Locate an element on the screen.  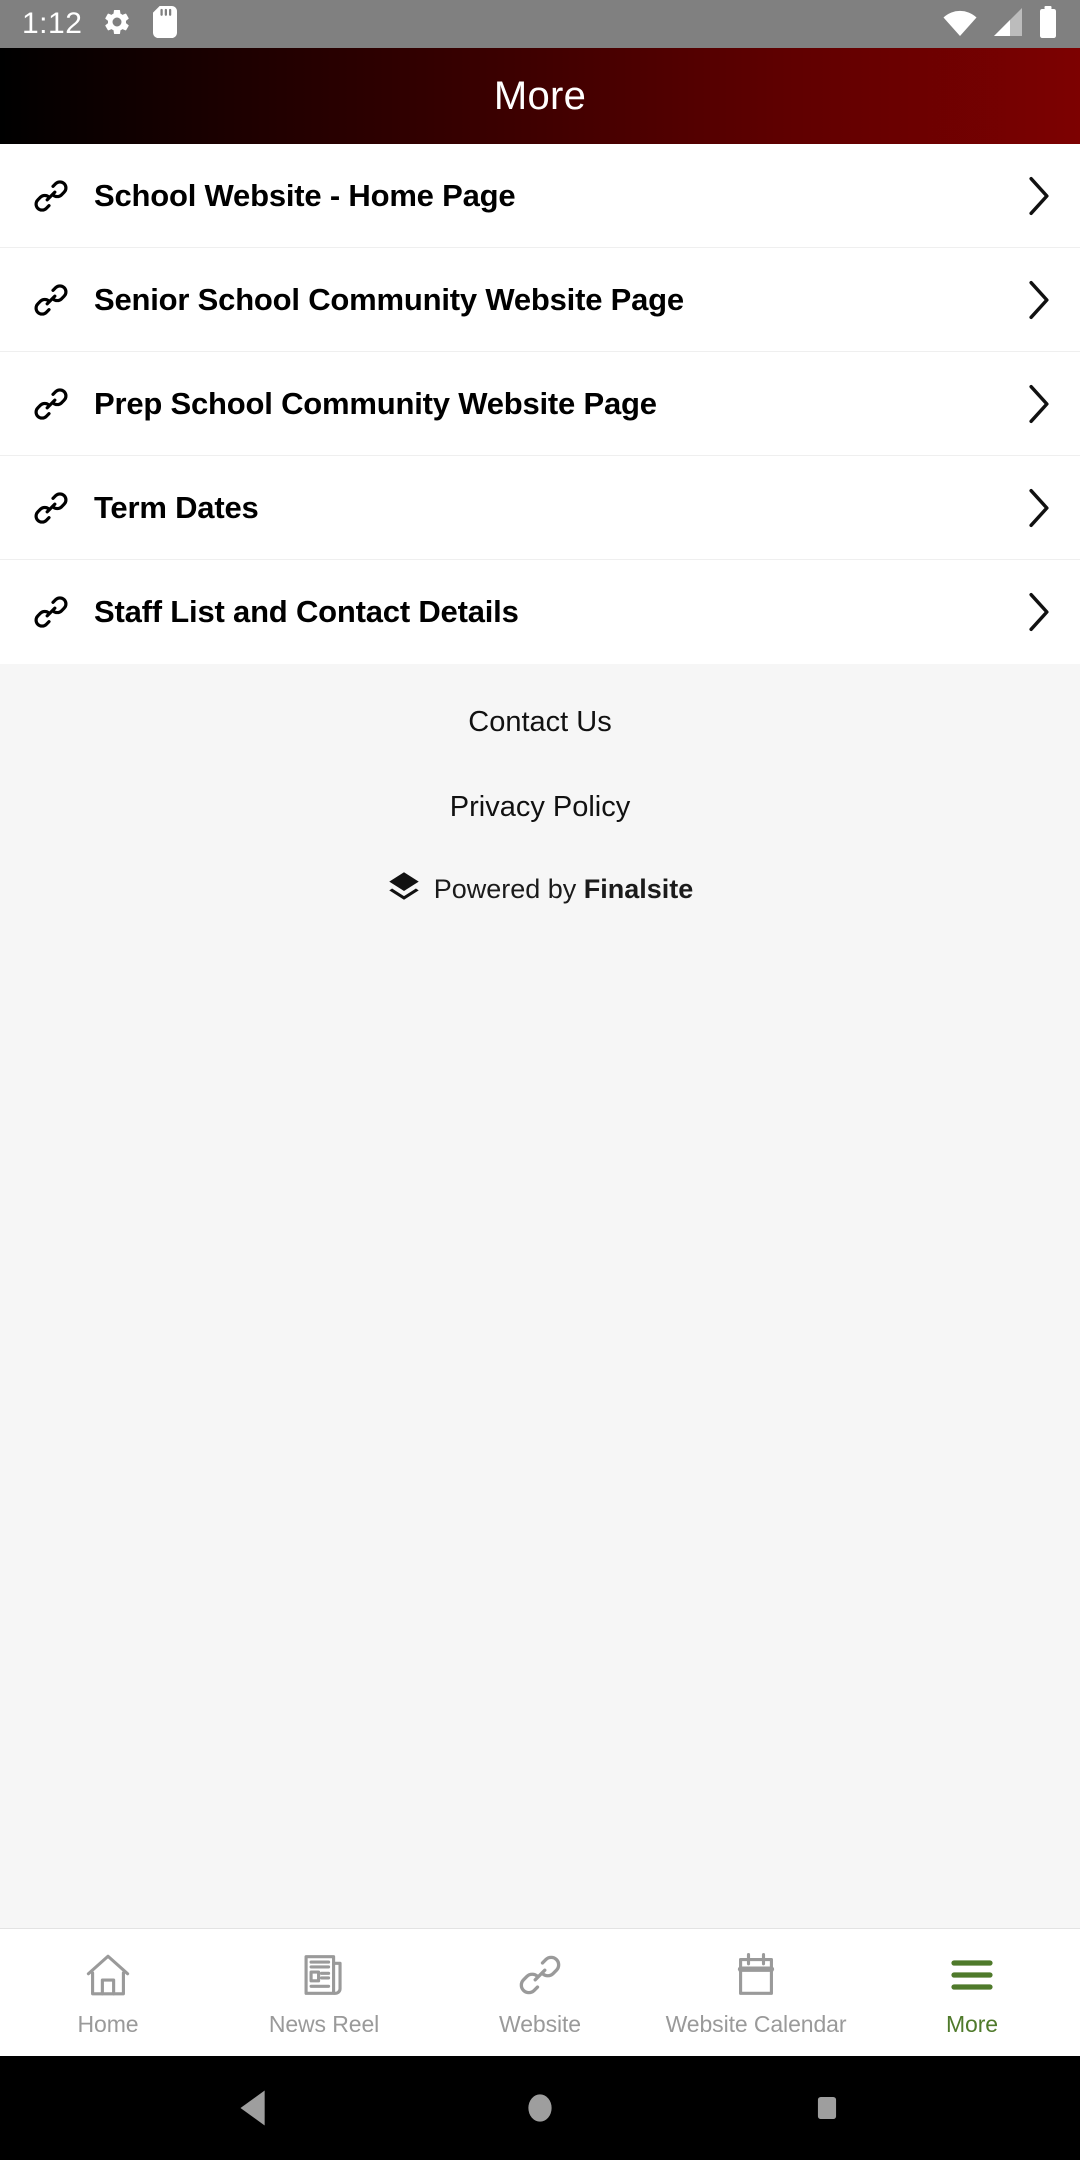
list-item: Prep School Community Website Page is located at coordinates (540, 404).